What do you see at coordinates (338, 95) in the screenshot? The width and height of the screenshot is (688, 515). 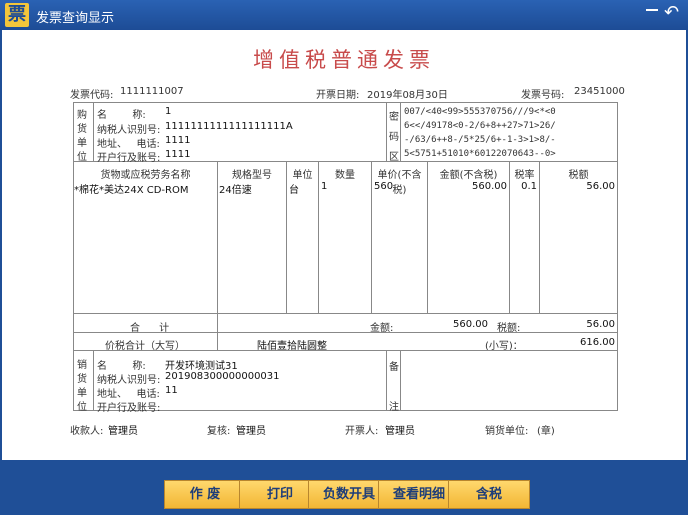 I see `invoice-date-label: 开票日期:` at bounding box center [338, 95].